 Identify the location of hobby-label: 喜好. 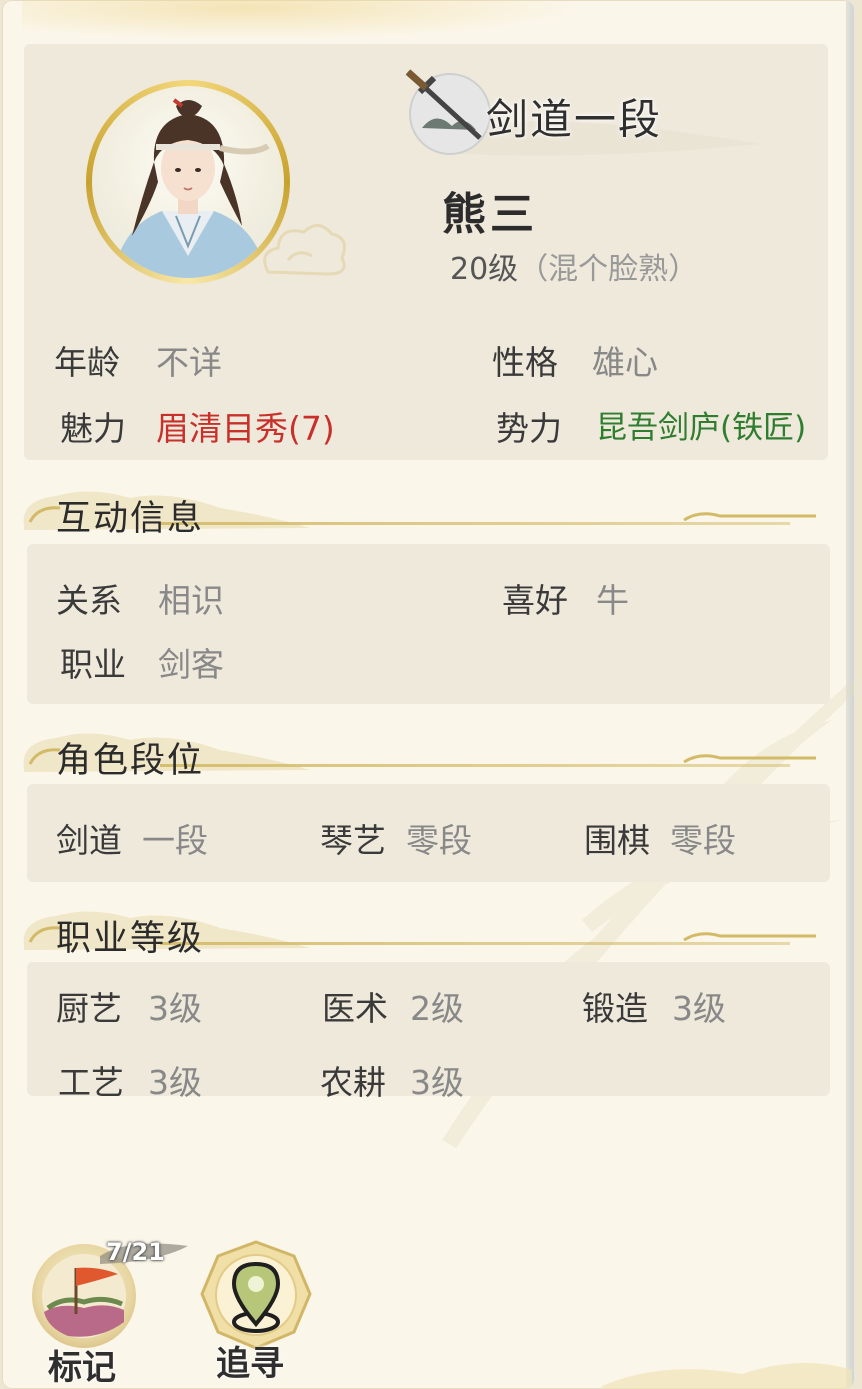
(535, 600).